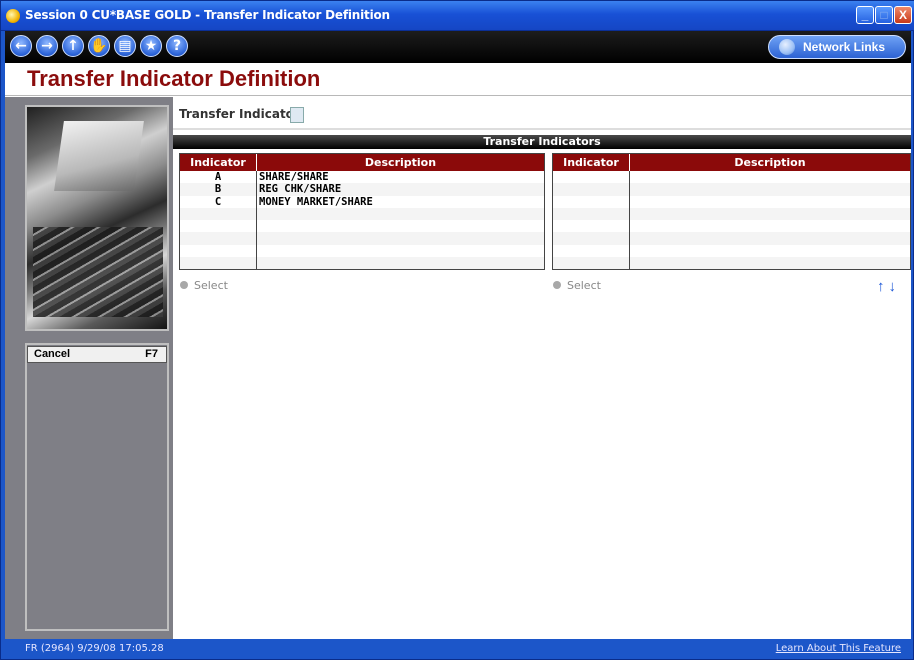 The image size is (914, 660). I want to click on stop-hand-icon: ✋, so click(99, 46).